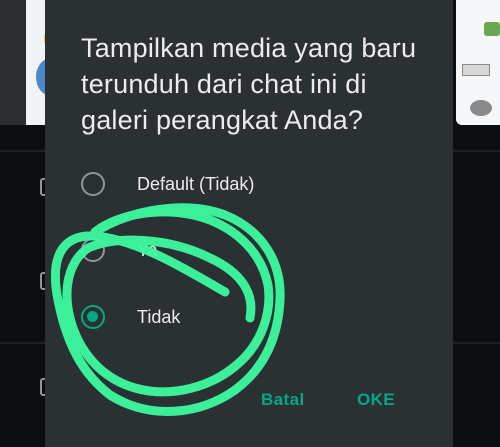 The height and width of the screenshot is (447, 500). I want to click on media-thumbnail-right, so click(478, 62).